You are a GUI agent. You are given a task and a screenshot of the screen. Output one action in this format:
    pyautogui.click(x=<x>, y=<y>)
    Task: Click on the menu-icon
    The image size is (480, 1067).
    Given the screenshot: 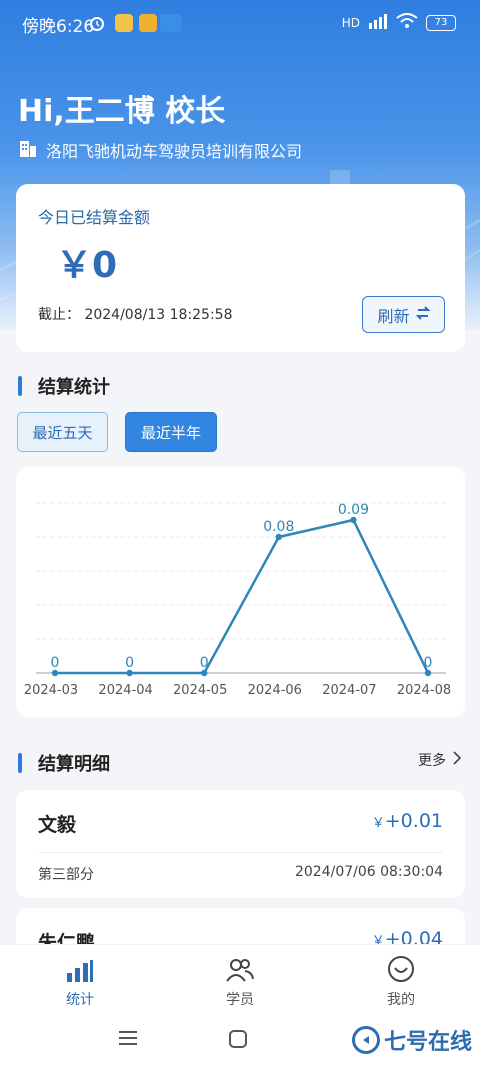 What is the action you would take?
    pyautogui.click(x=128, y=1040)
    